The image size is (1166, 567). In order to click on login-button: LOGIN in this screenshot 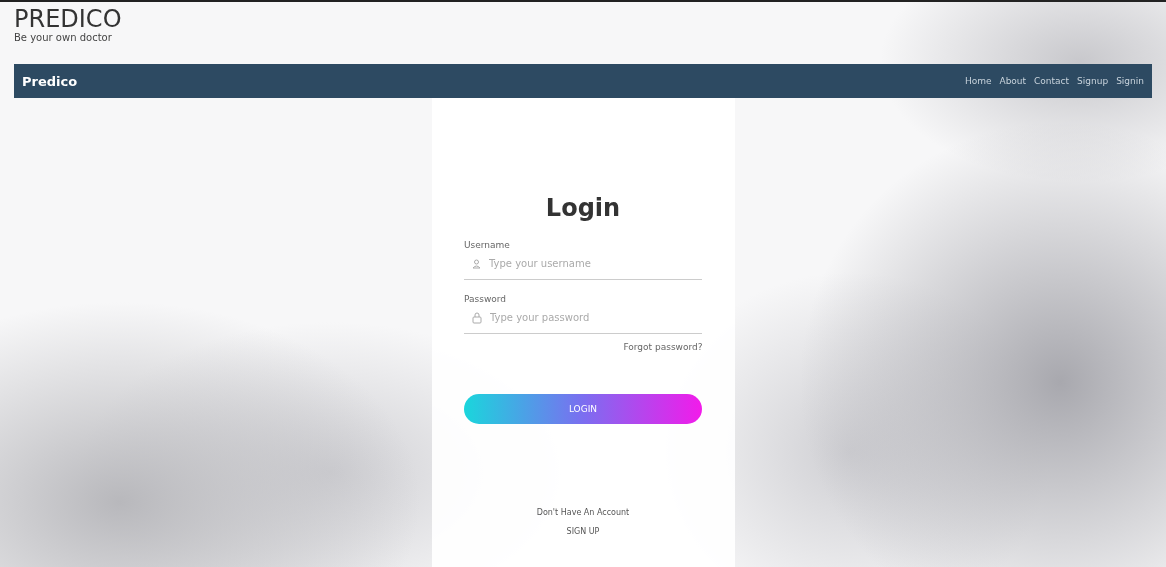, I will do `click(583, 409)`.